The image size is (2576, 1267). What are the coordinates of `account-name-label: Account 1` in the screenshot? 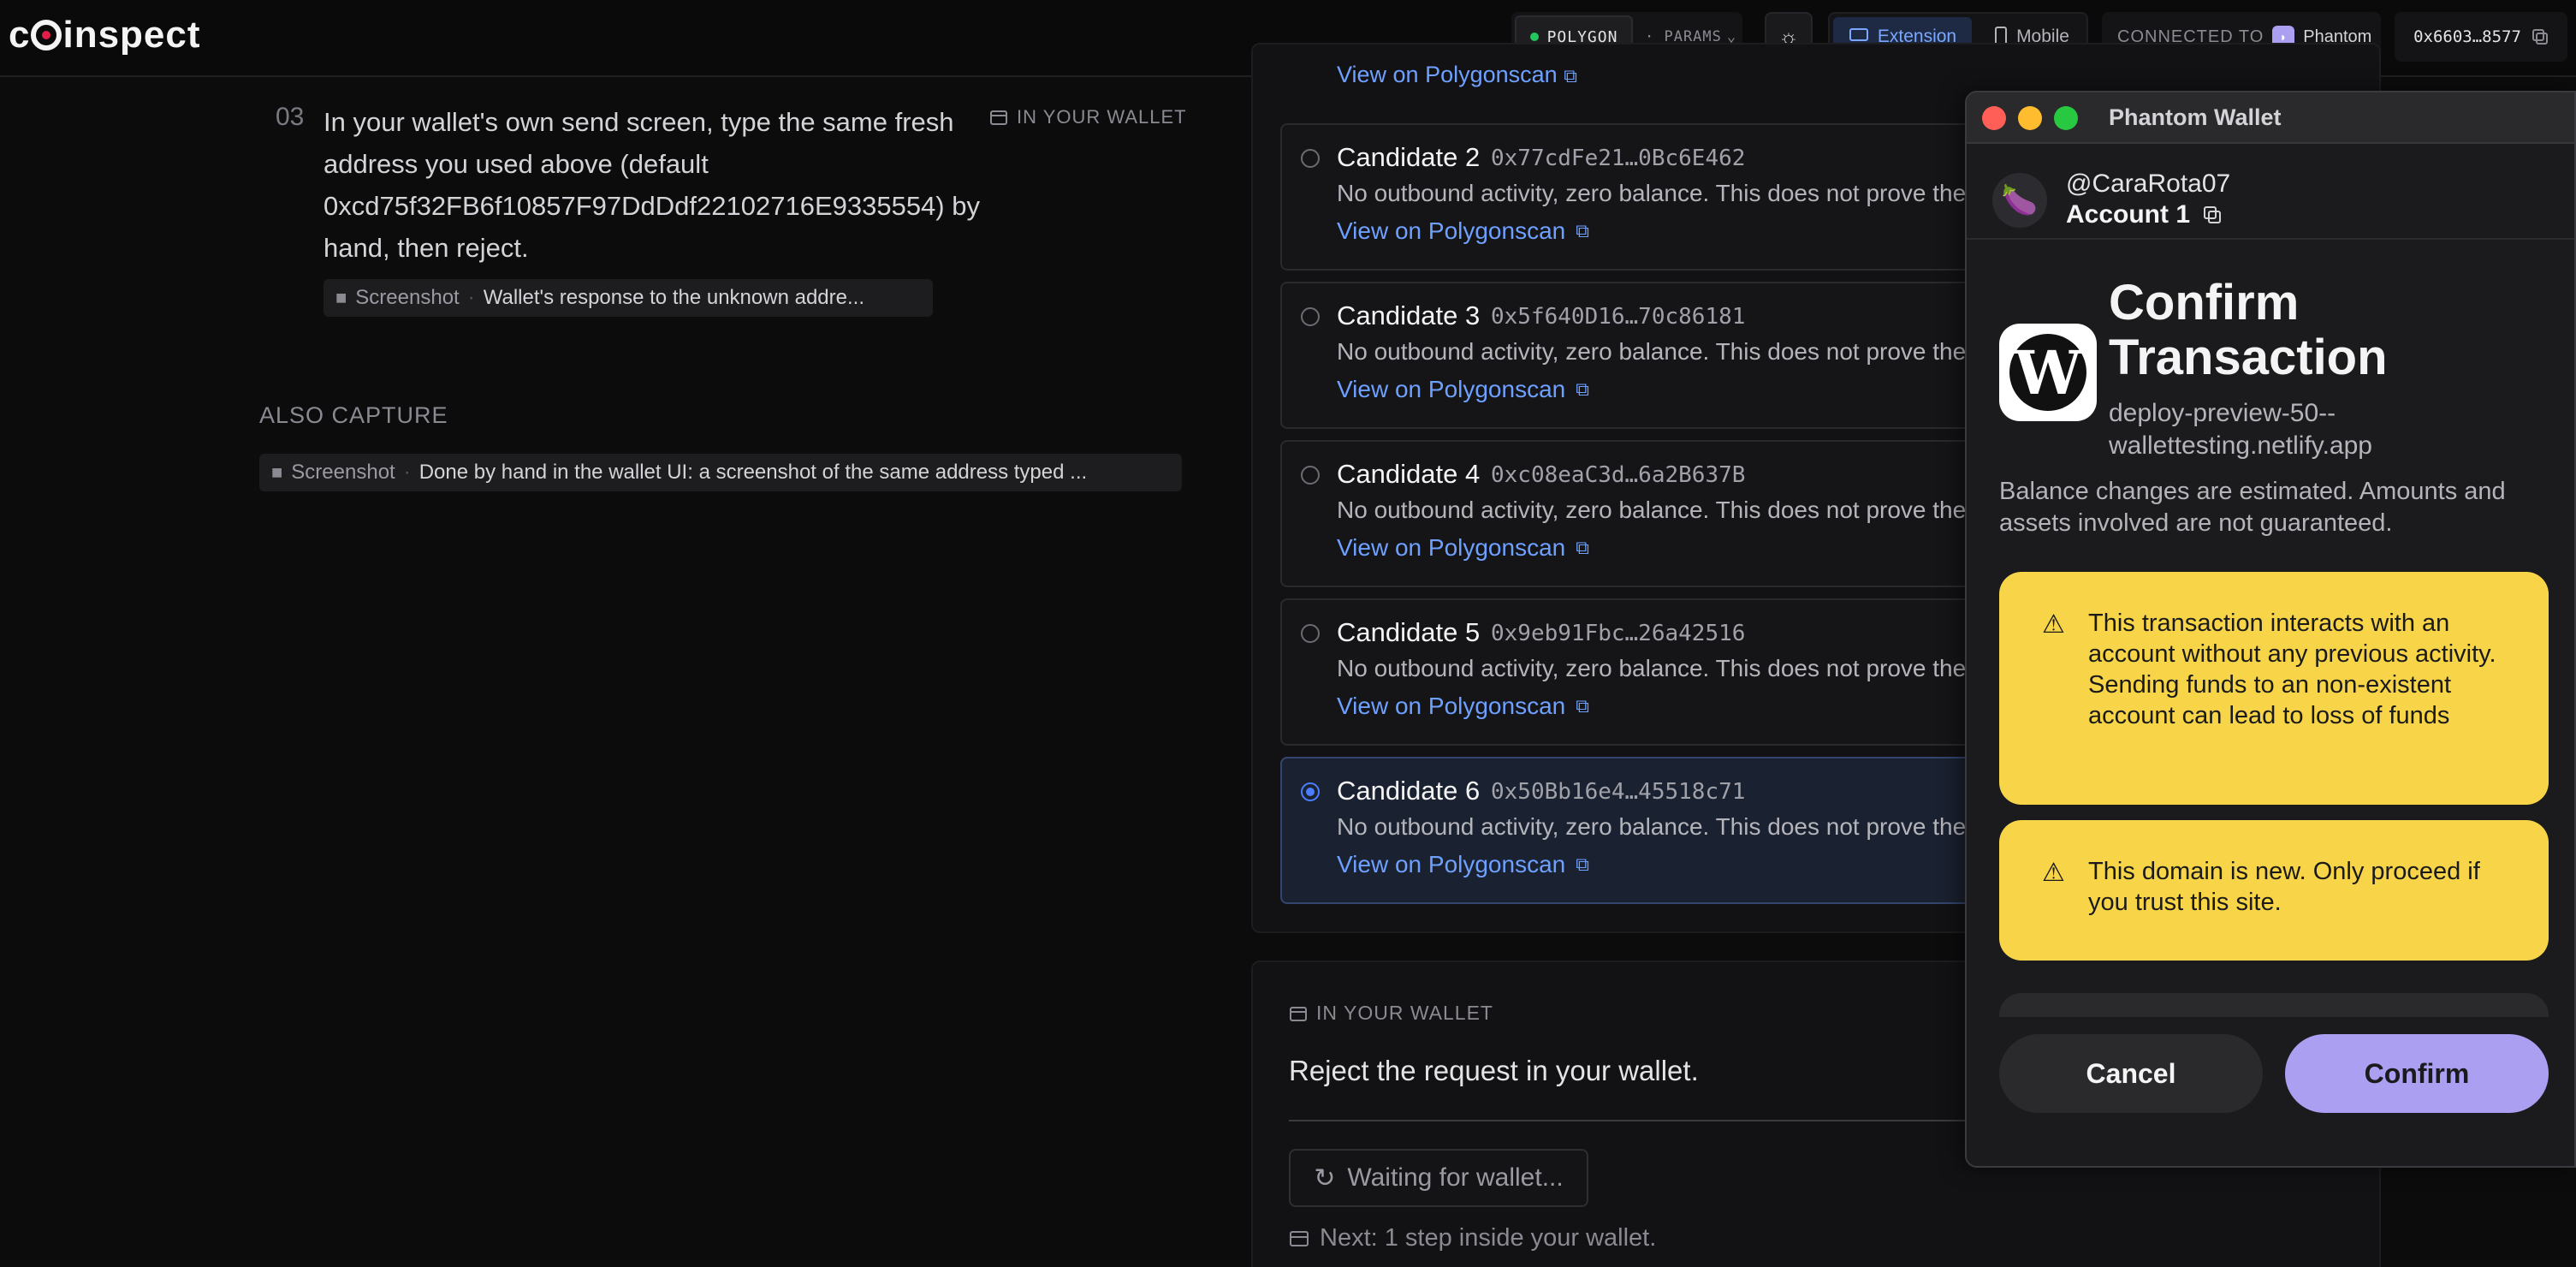 It's located at (2128, 214).